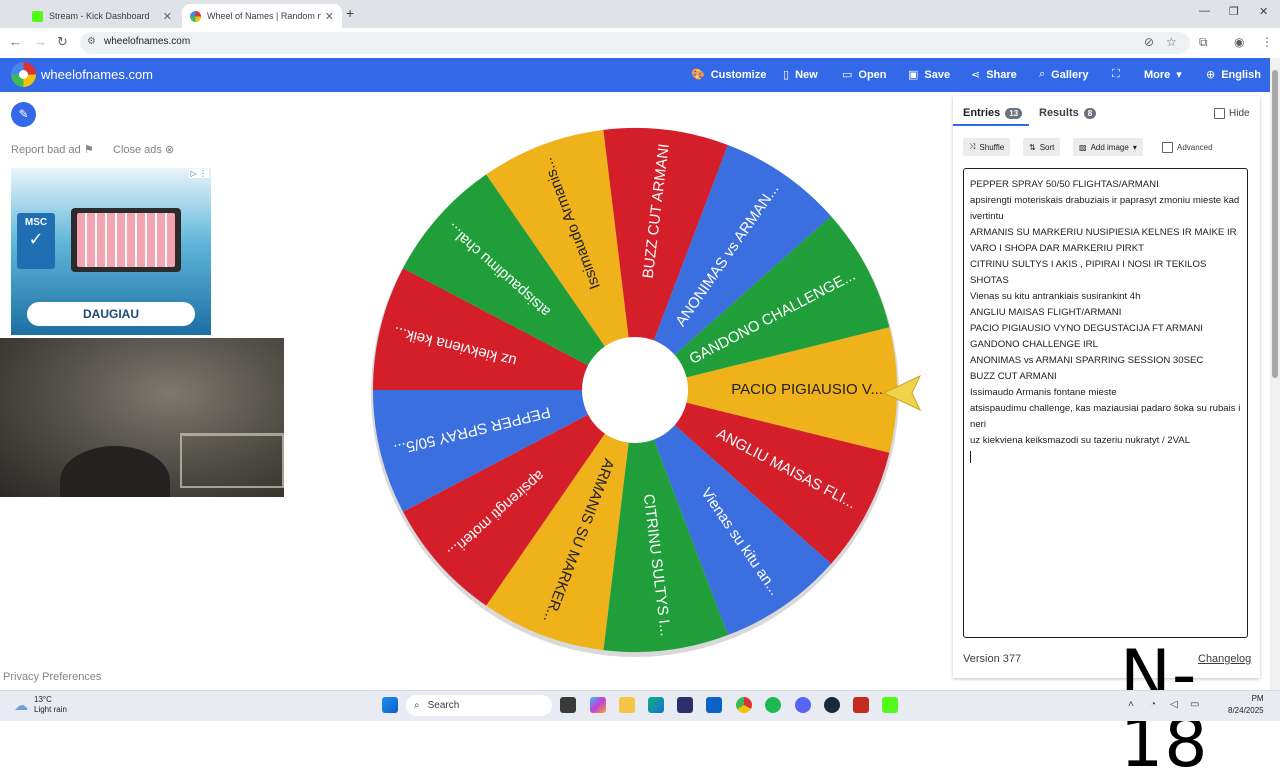 Image resolution: width=1280 pixels, height=783 pixels. Describe the element at coordinates (1014, 113) in the screenshot. I see `entries-count-badge: 13` at that location.